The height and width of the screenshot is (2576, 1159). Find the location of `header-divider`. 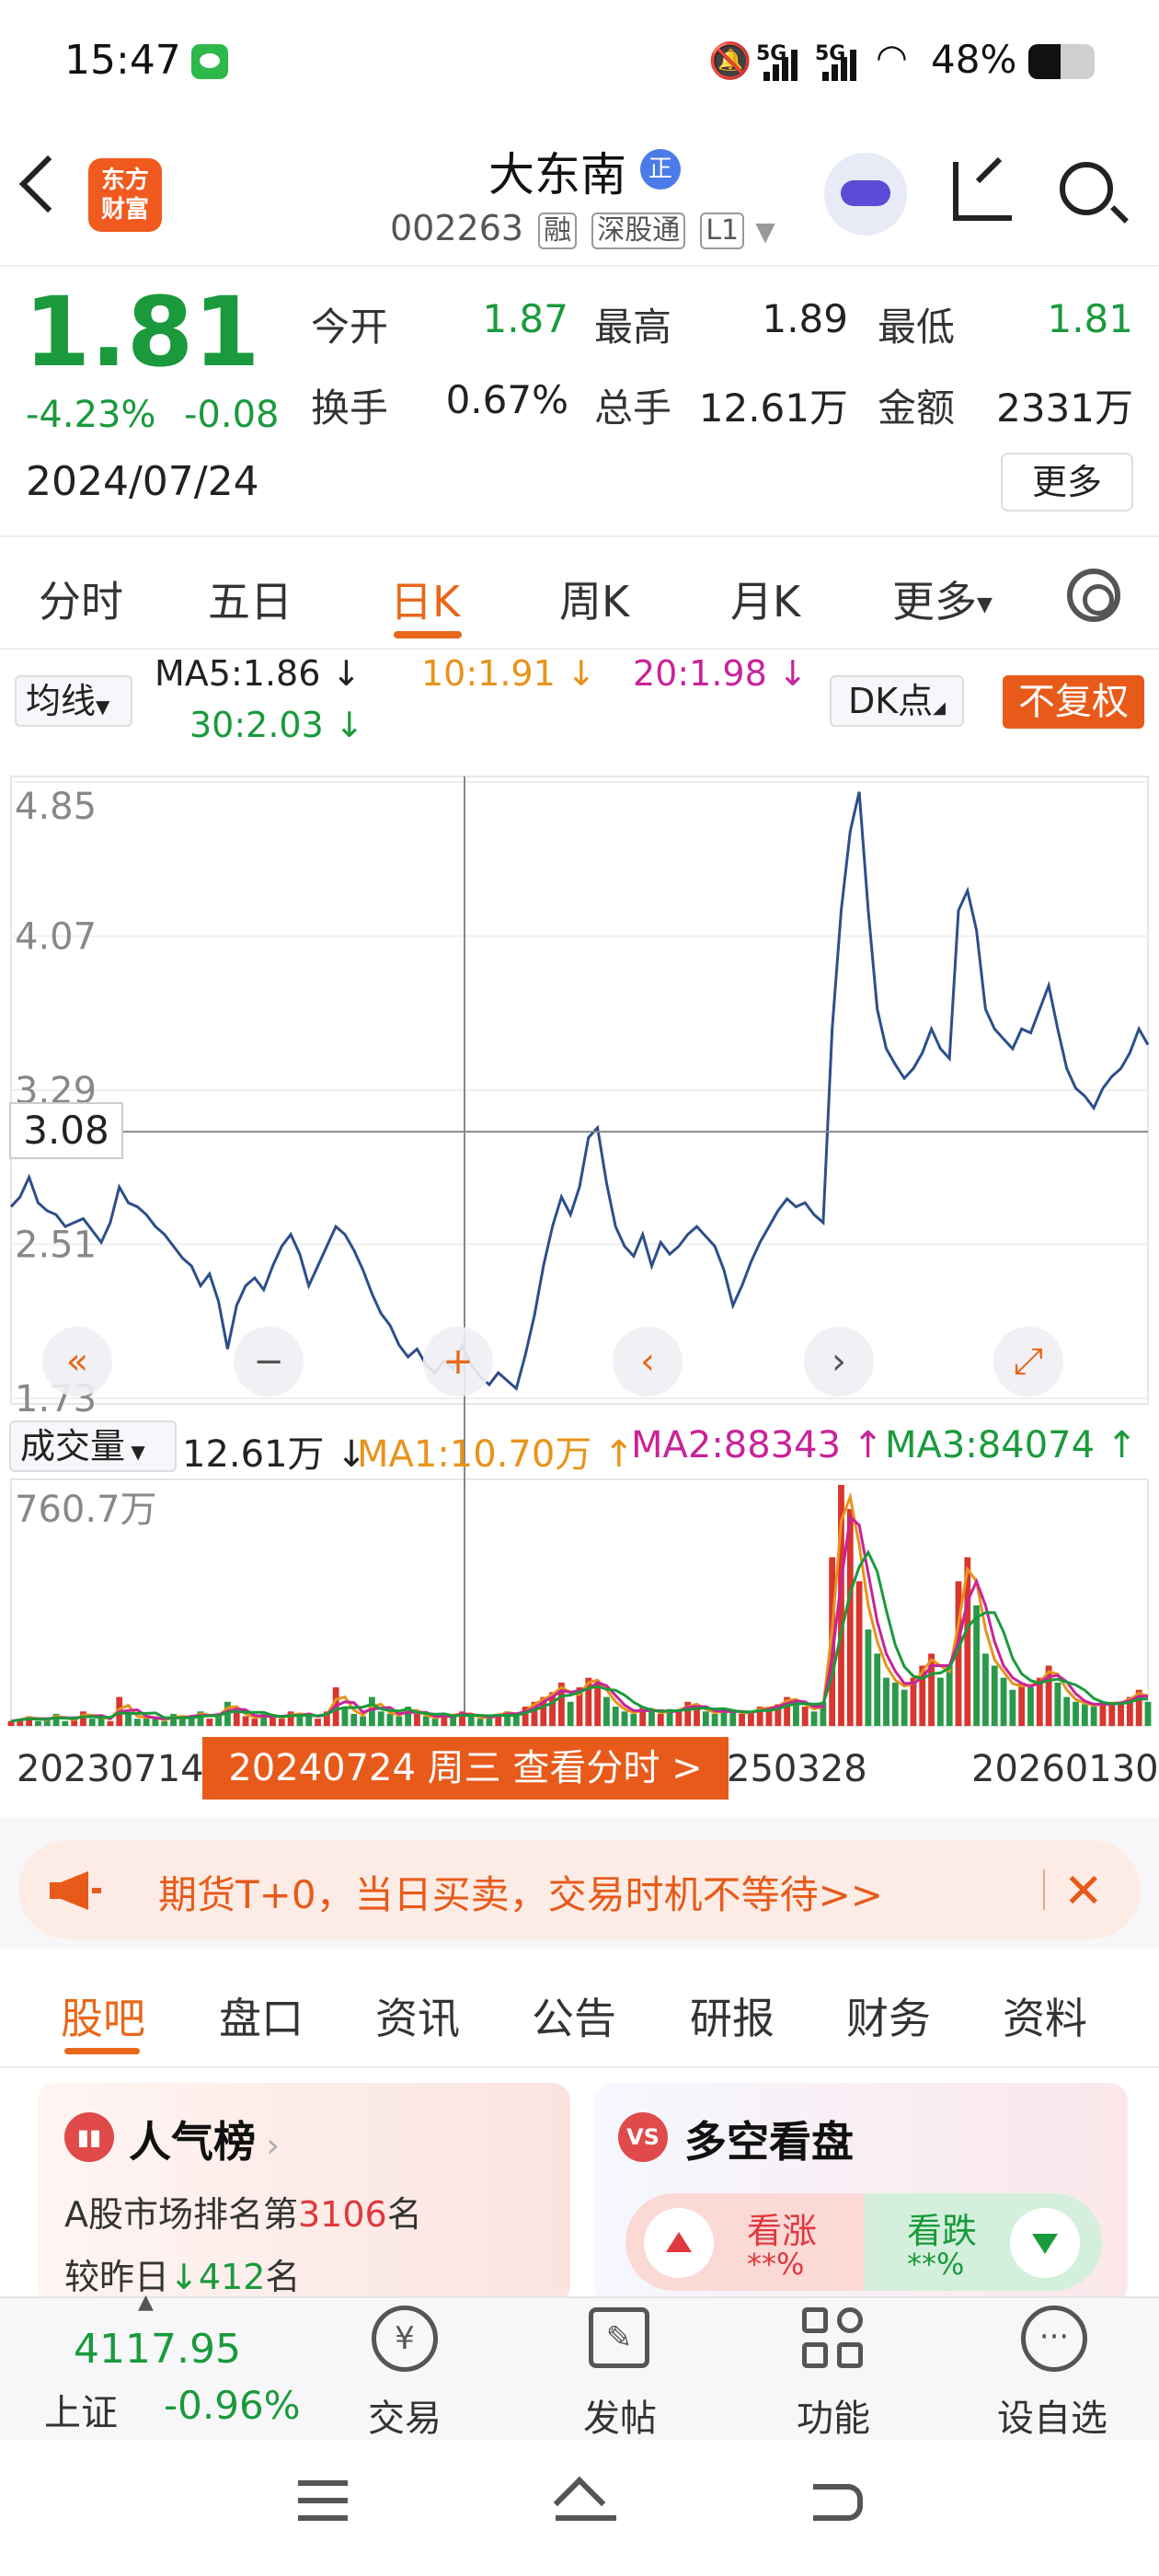

header-divider is located at coordinates (579, 266).